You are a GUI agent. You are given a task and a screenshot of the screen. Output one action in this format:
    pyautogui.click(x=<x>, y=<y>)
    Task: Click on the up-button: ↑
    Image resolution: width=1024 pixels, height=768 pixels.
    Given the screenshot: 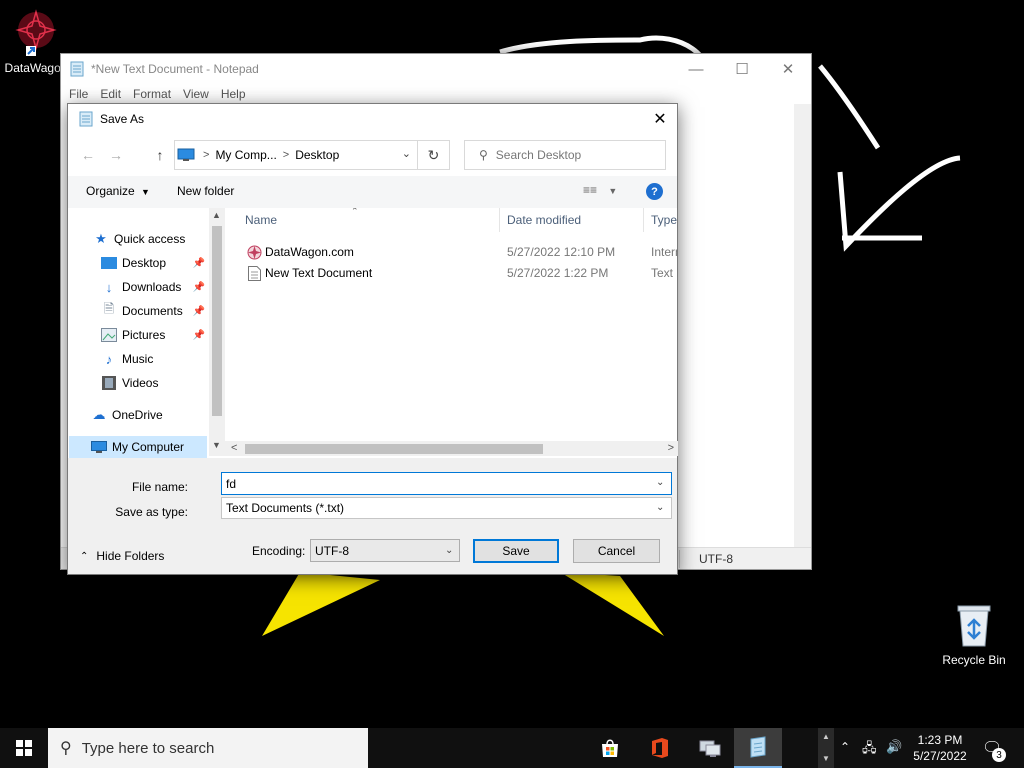 What is the action you would take?
    pyautogui.click(x=160, y=155)
    